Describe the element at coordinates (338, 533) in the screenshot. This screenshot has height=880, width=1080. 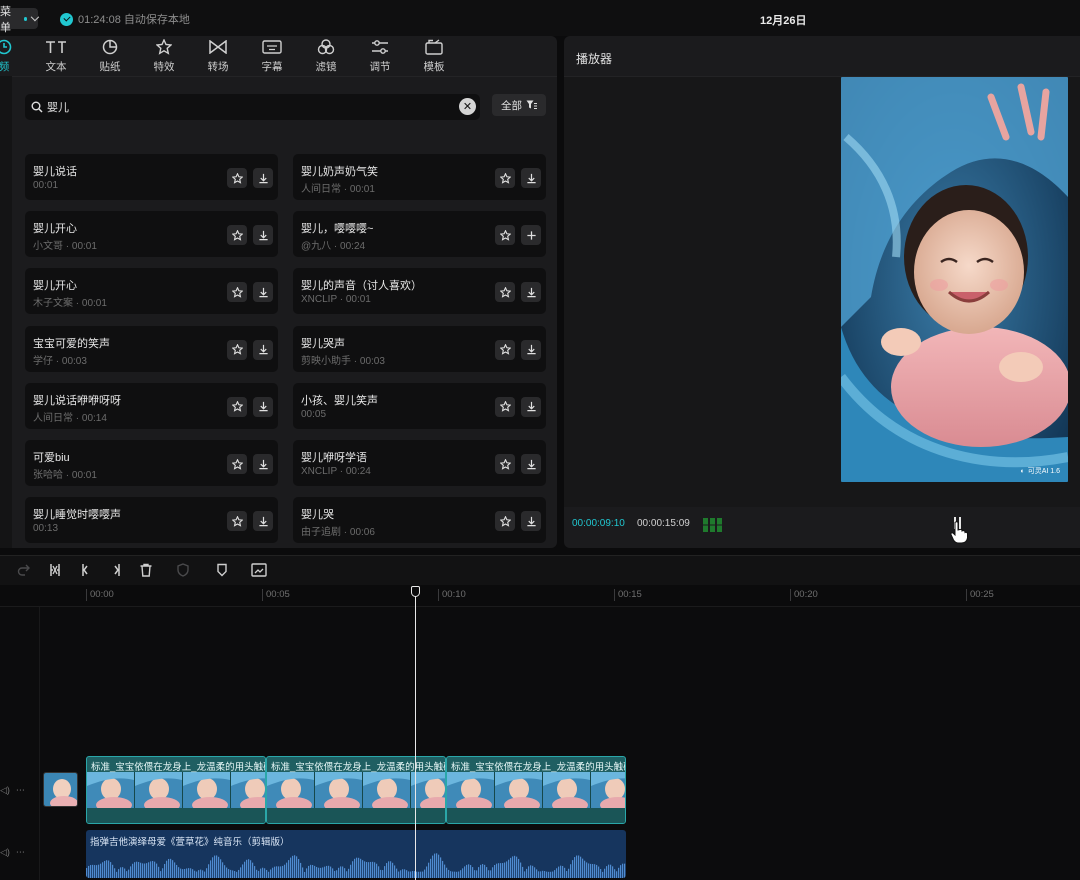
I see `sound-meta: 由子追剧 · 00:06` at that location.